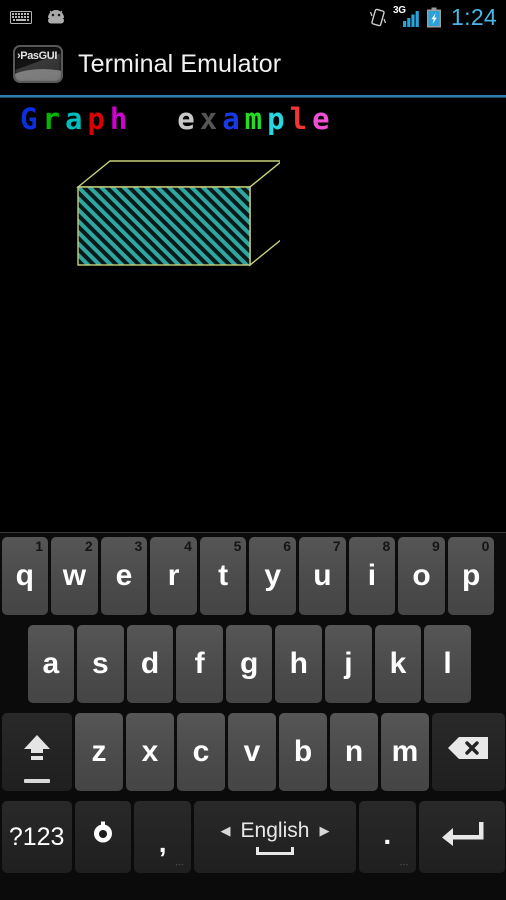  I want to click on keyboard-row-3-letters: z xcvbnm, so click(252, 750).